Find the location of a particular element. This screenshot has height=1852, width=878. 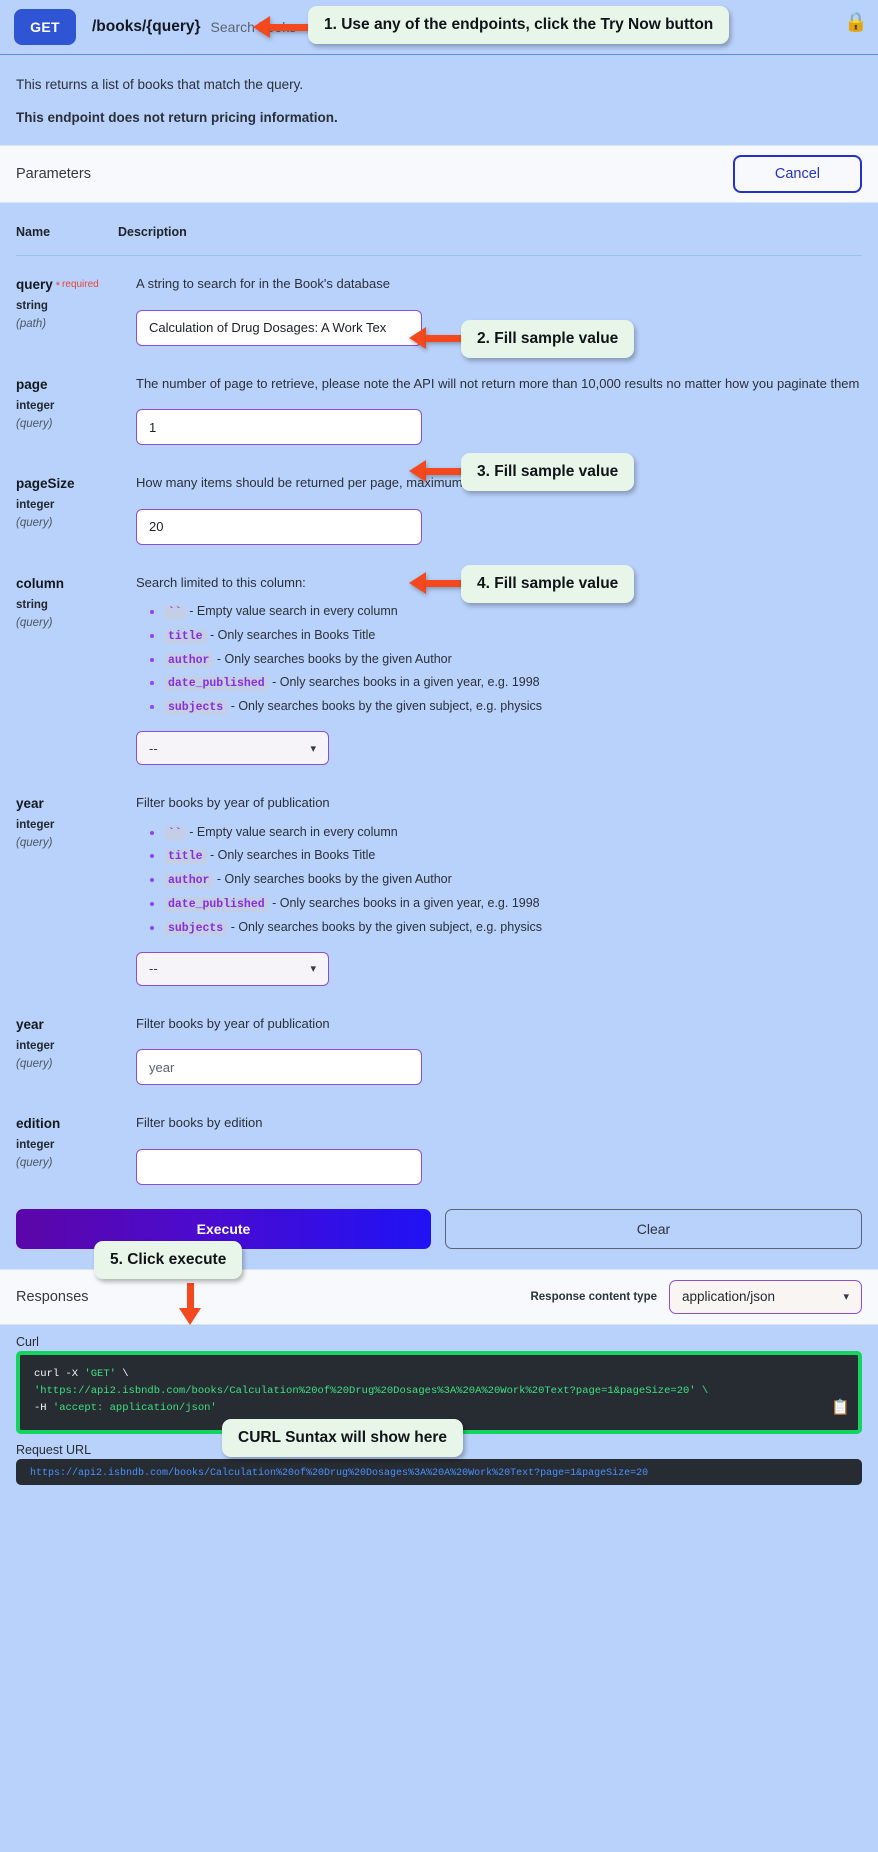

column-header-description: Description is located at coordinates (152, 232).